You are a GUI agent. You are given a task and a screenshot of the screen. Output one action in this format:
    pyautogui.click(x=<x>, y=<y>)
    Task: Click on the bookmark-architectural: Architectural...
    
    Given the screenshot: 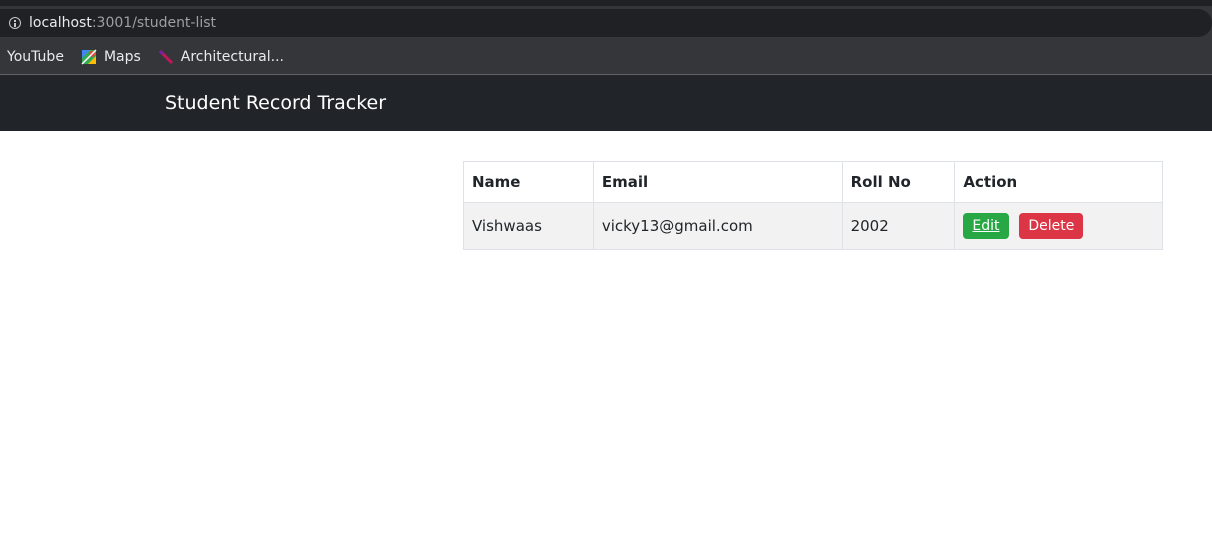 What is the action you would take?
    pyautogui.click(x=221, y=57)
    